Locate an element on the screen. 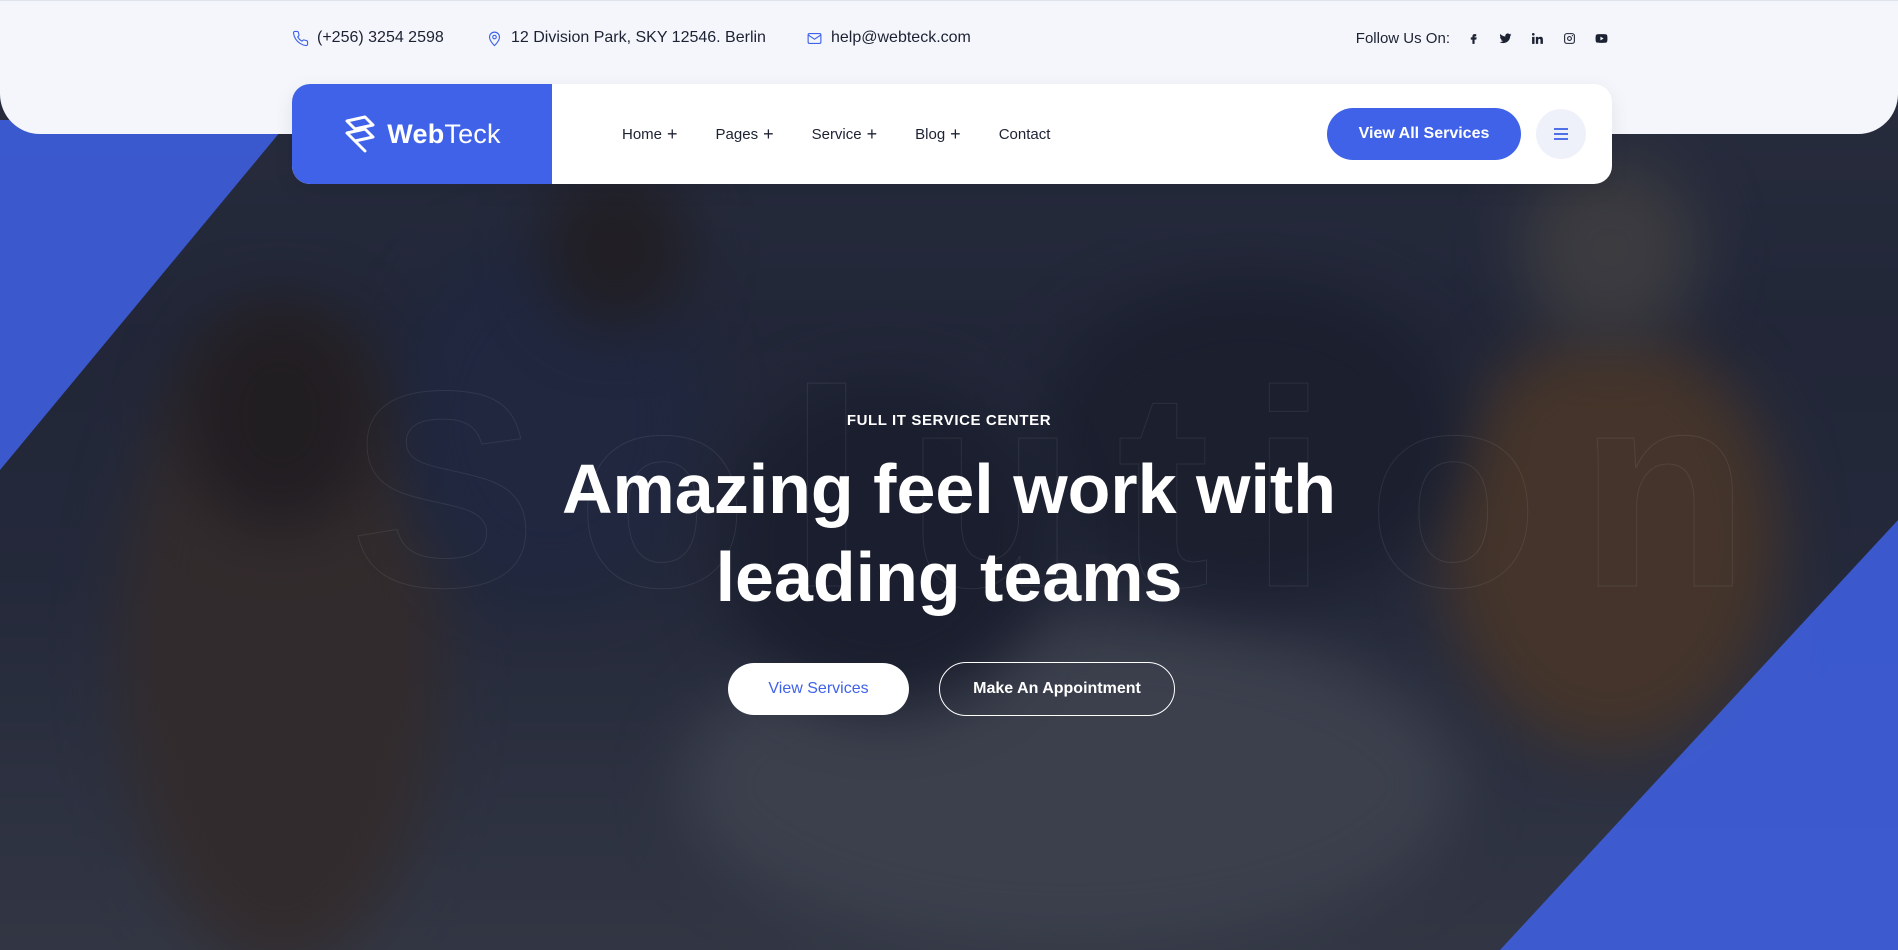  nav-item-pages: Pages + is located at coordinates (745, 134).